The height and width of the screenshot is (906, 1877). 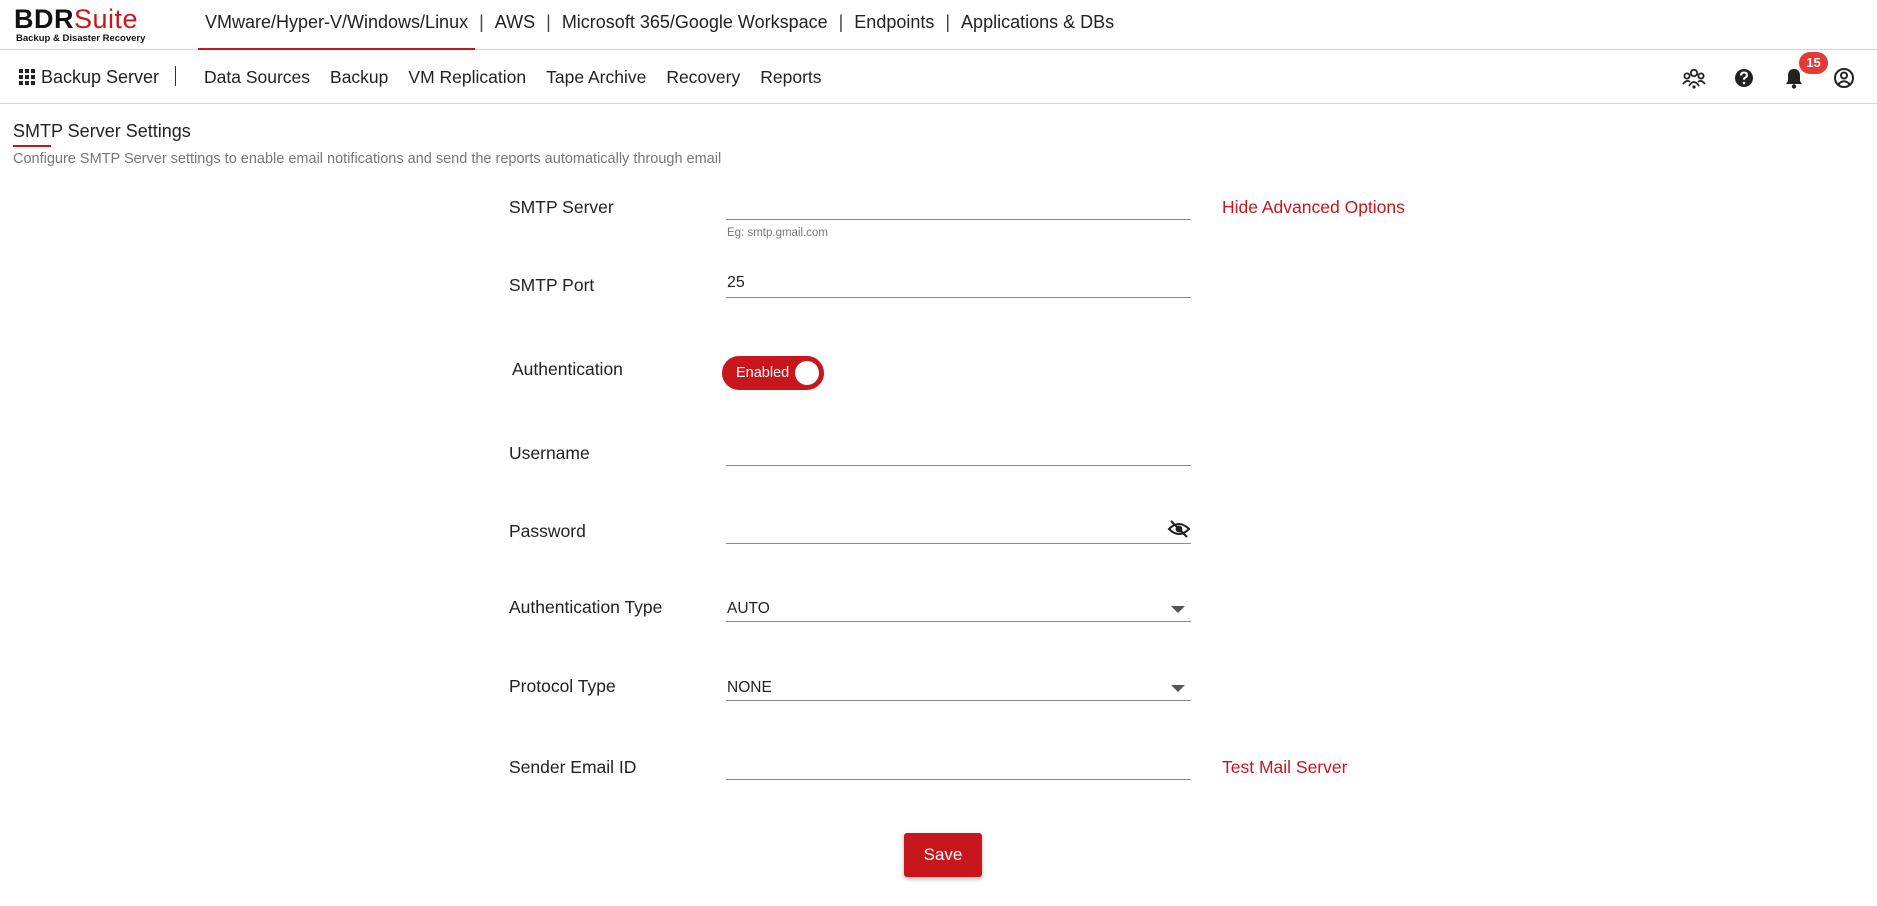 I want to click on top-nav-item-m365: Microsoft 365/Google Workspace, so click(x=695, y=25).